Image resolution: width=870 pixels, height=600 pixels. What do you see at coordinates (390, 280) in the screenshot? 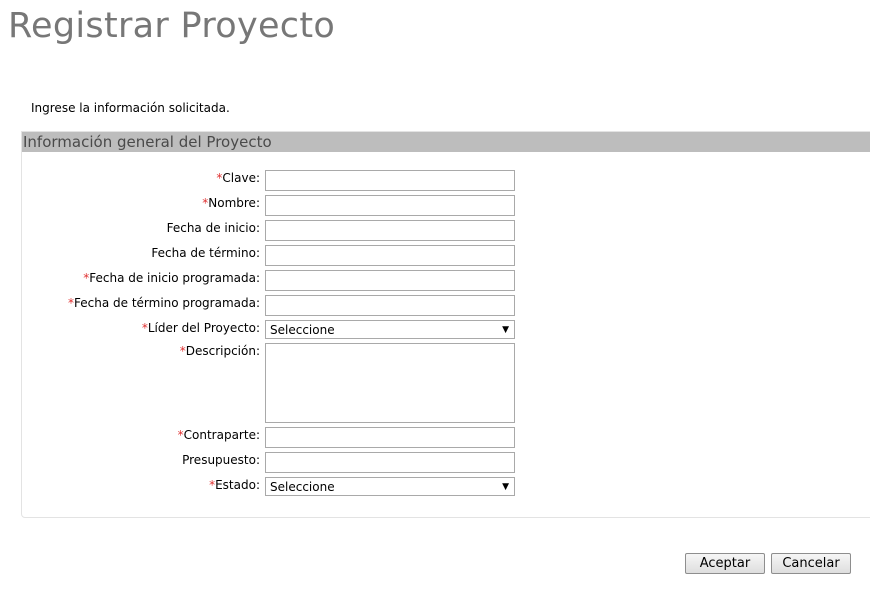
I see `fecha-inicio-programada-input` at bounding box center [390, 280].